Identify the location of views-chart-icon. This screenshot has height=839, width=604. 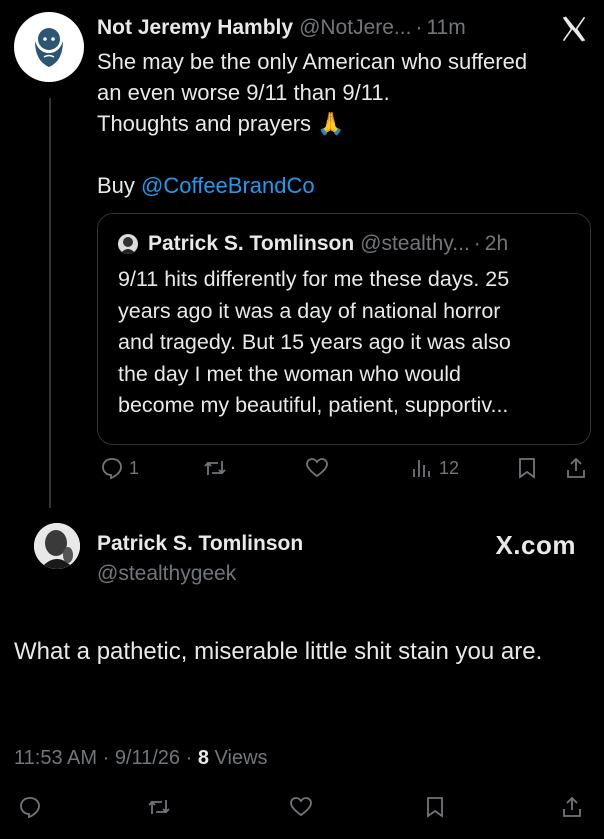
(421, 468).